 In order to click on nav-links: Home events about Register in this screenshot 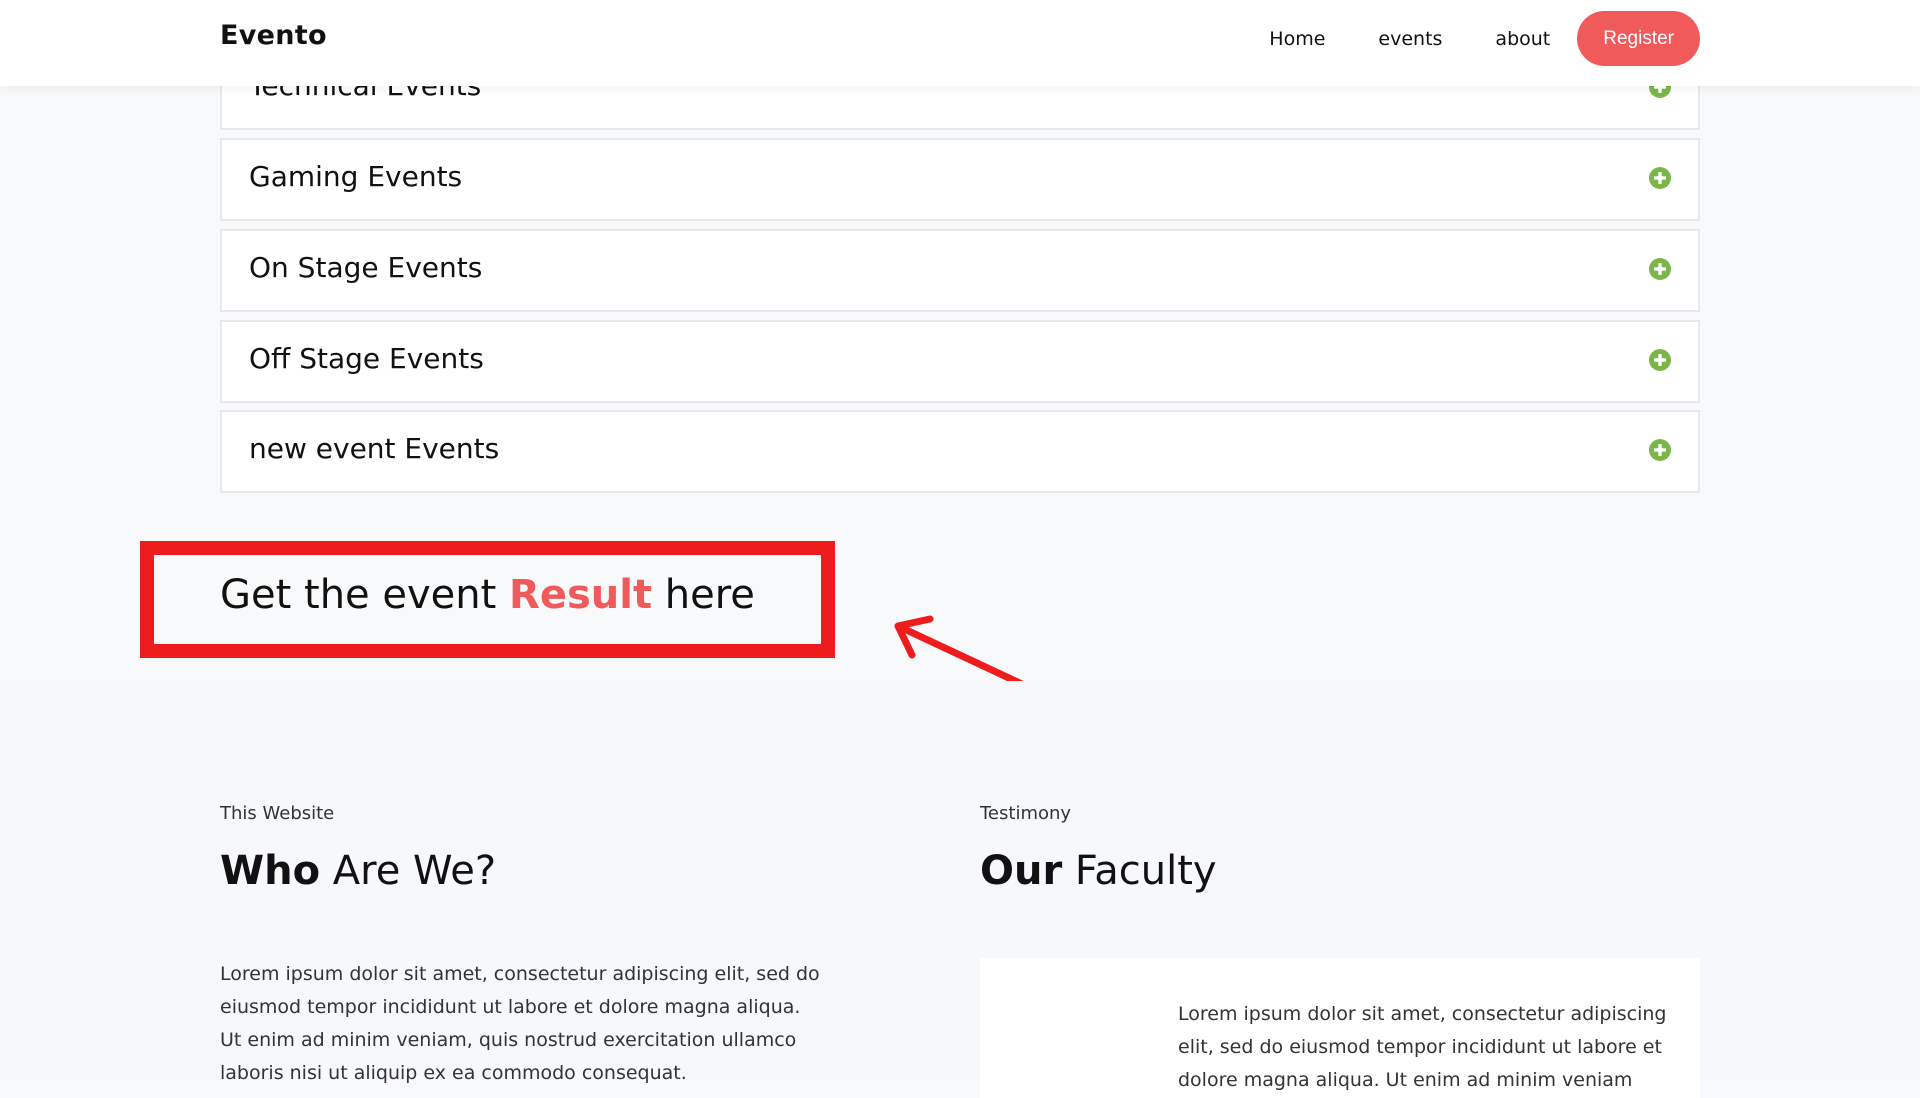, I will do `click(1484, 38)`.